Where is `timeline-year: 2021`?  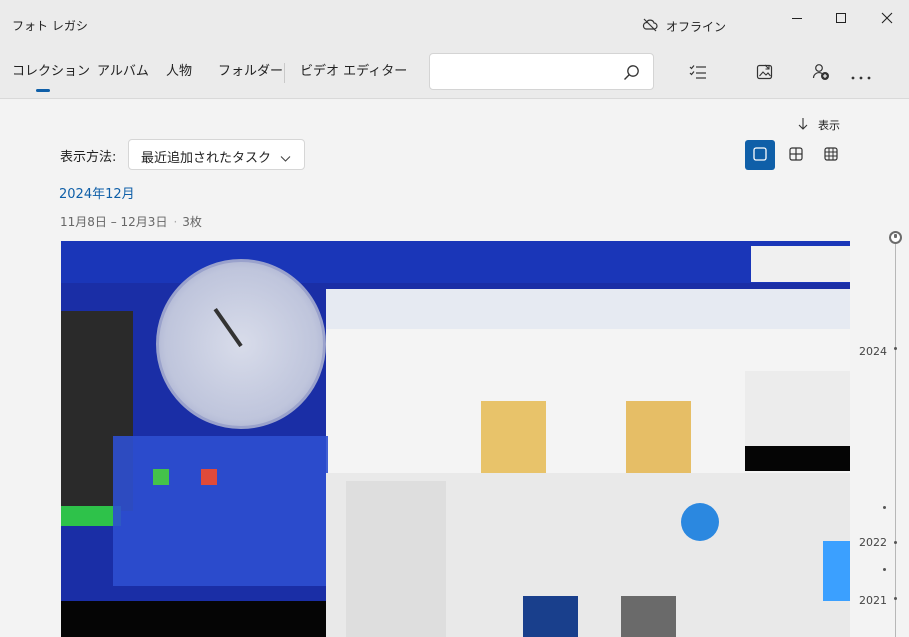 timeline-year: 2021 is located at coordinates (867, 600).